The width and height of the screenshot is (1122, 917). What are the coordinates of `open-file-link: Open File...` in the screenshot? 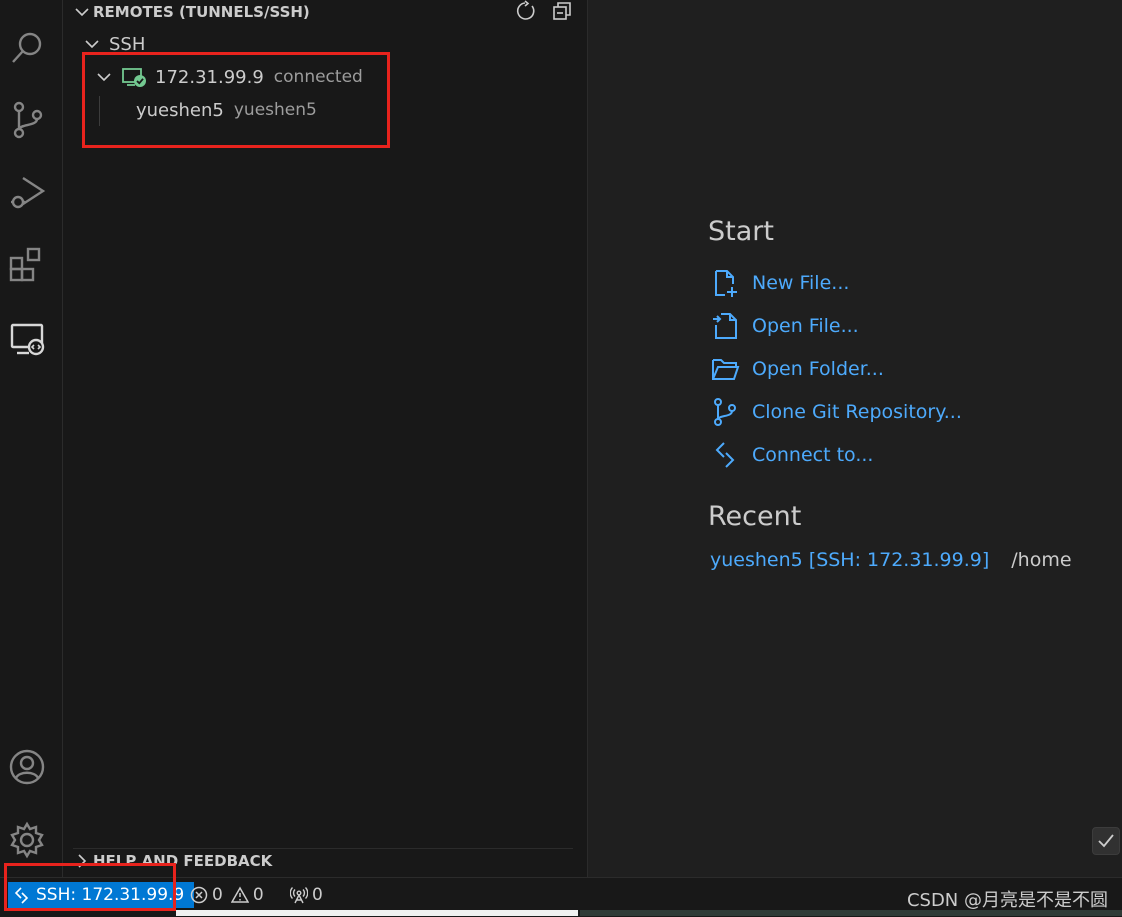 It's located at (784, 326).